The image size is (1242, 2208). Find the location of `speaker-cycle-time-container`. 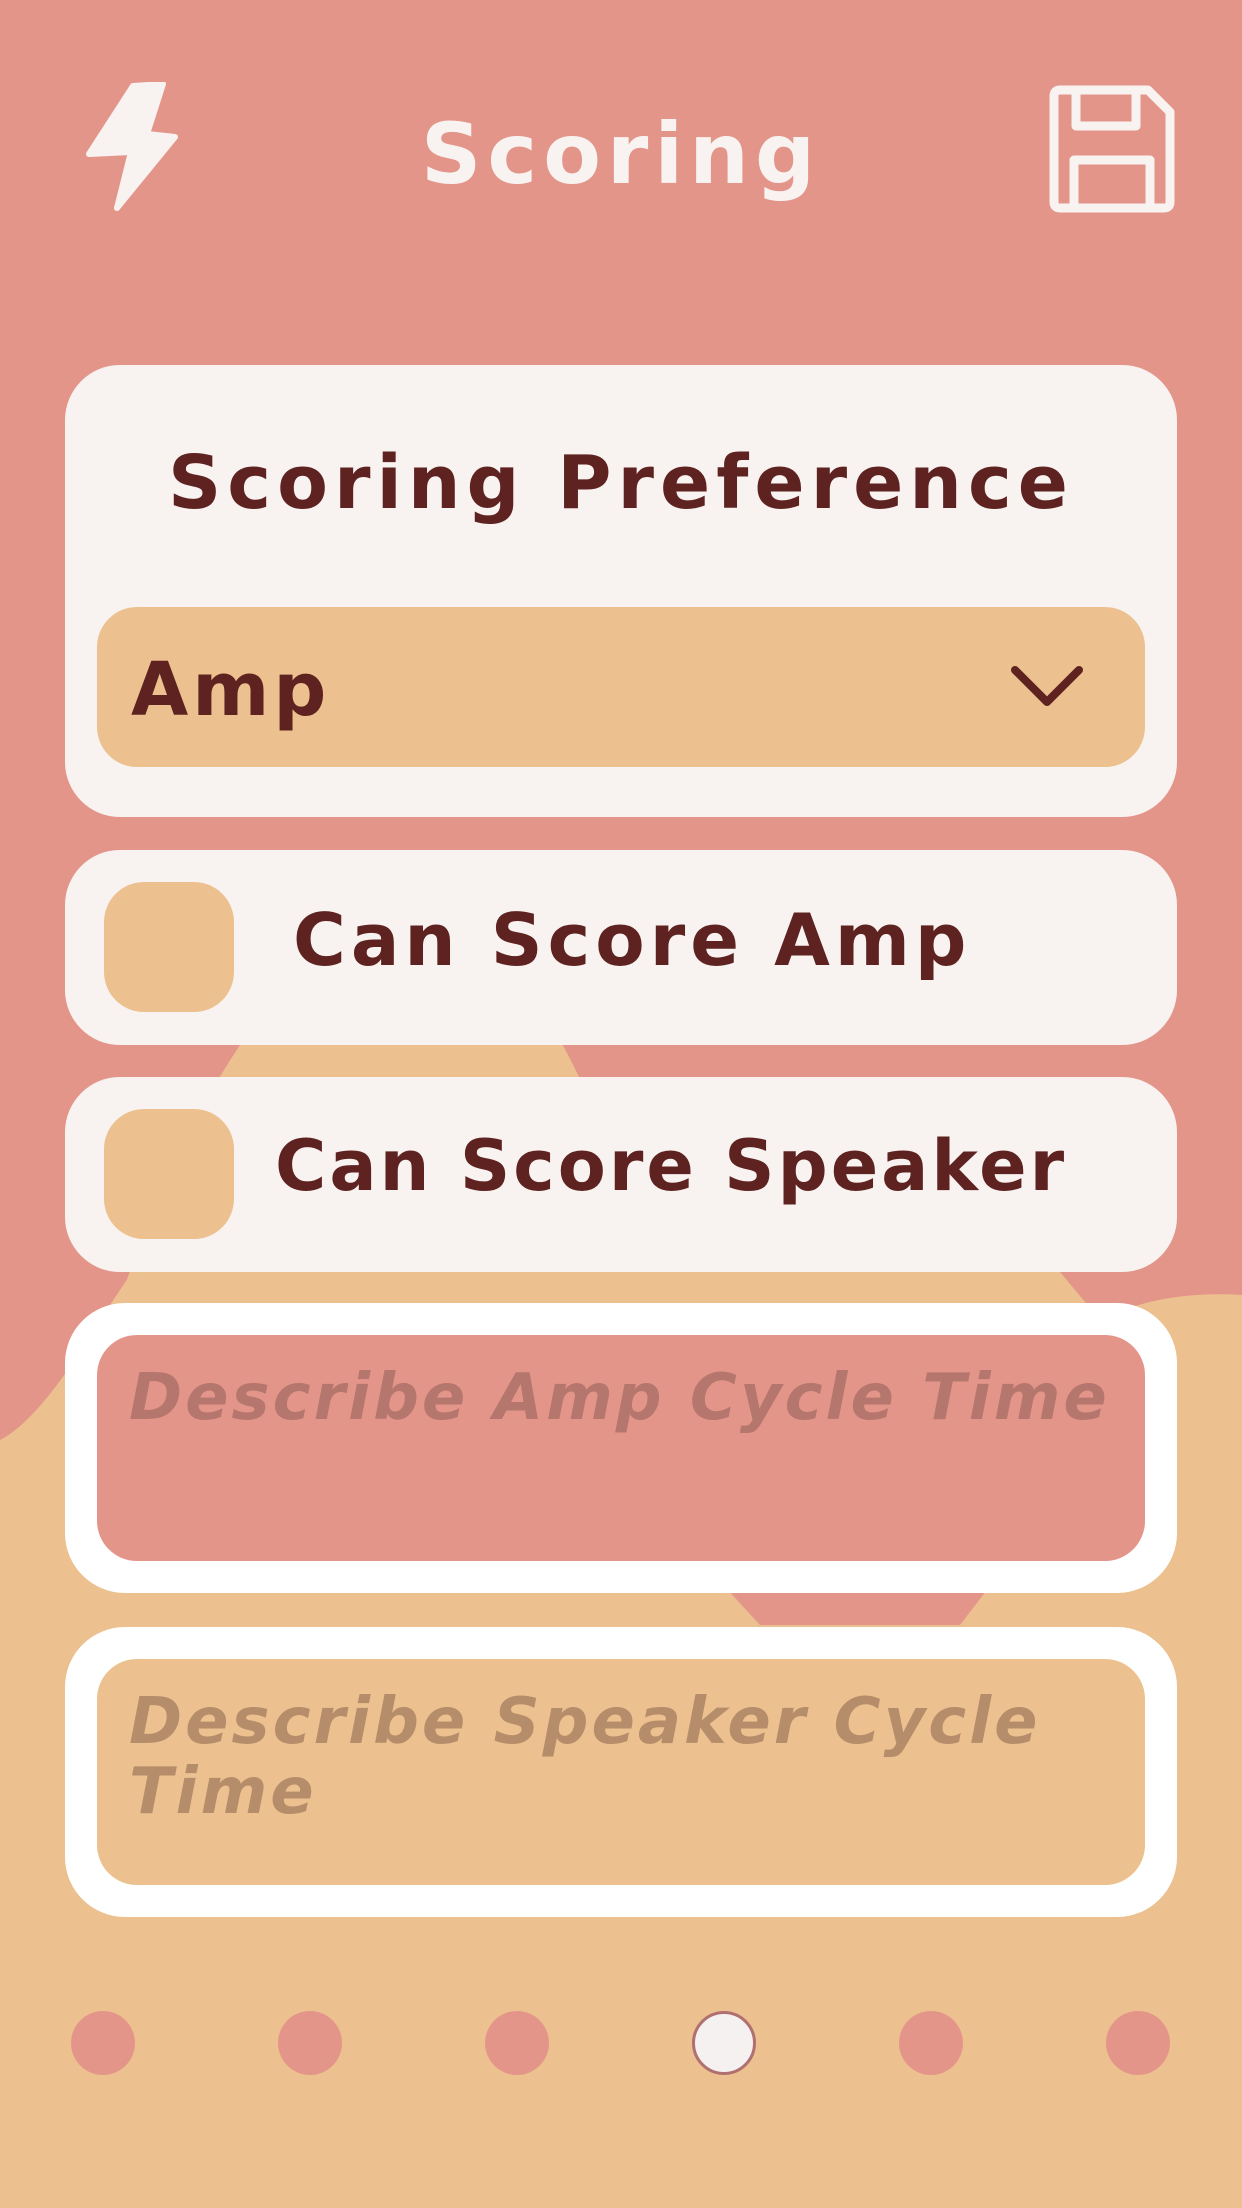

speaker-cycle-time-container is located at coordinates (621, 1772).